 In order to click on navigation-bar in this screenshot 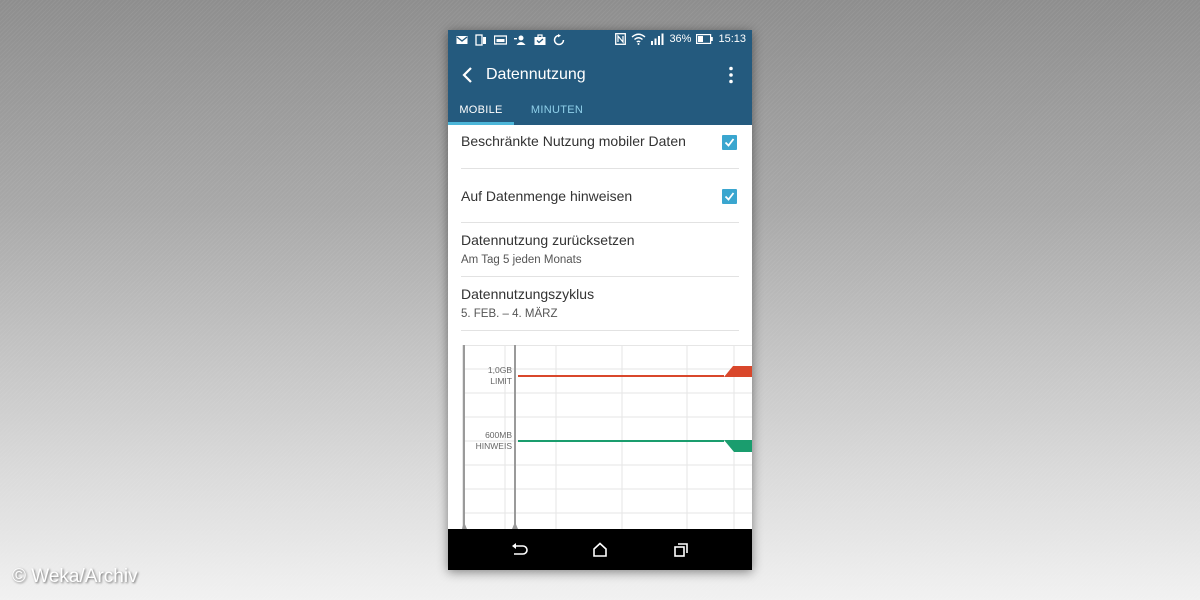, I will do `click(600, 549)`.